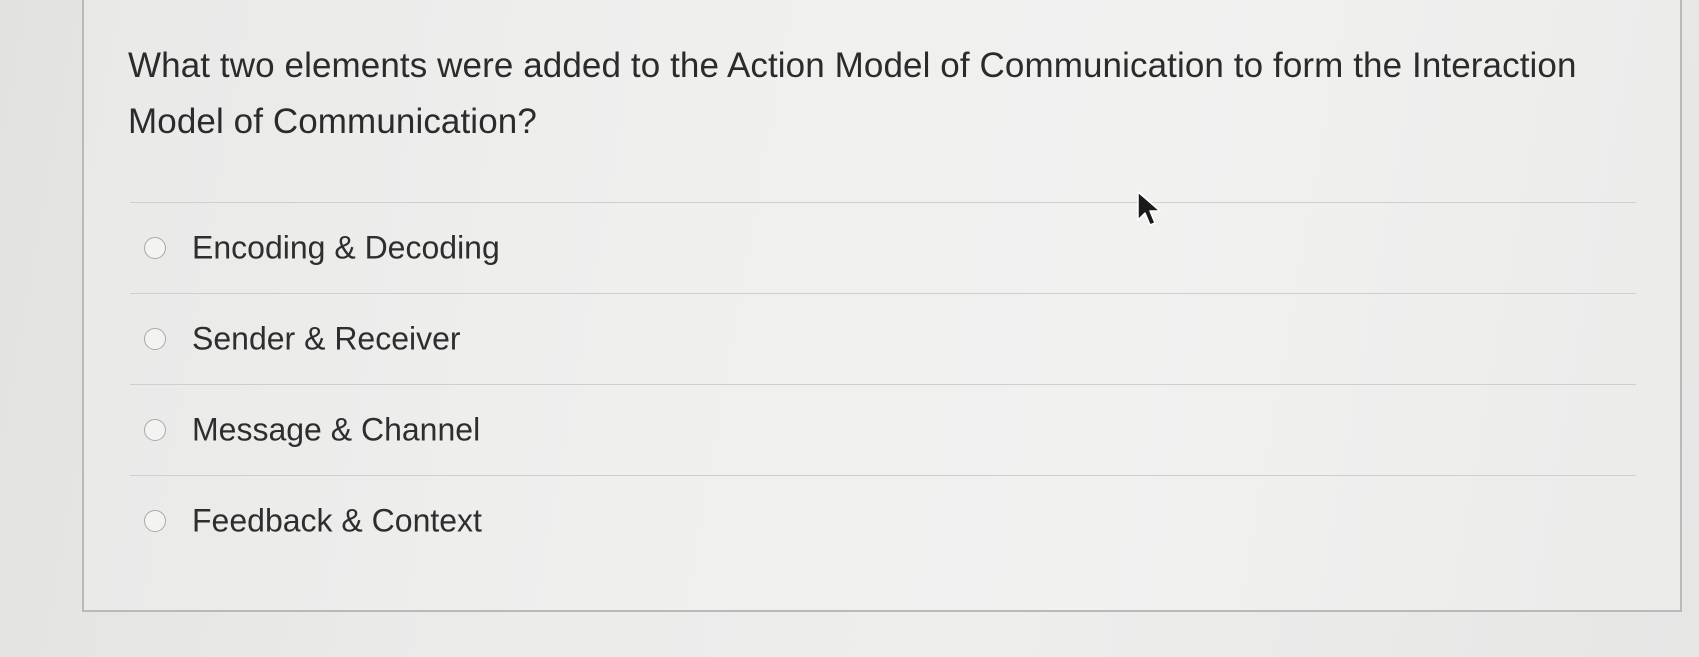  Describe the element at coordinates (883, 247) in the screenshot. I see `answer-option-encoding-decoding: Encoding & Decoding` at that location.